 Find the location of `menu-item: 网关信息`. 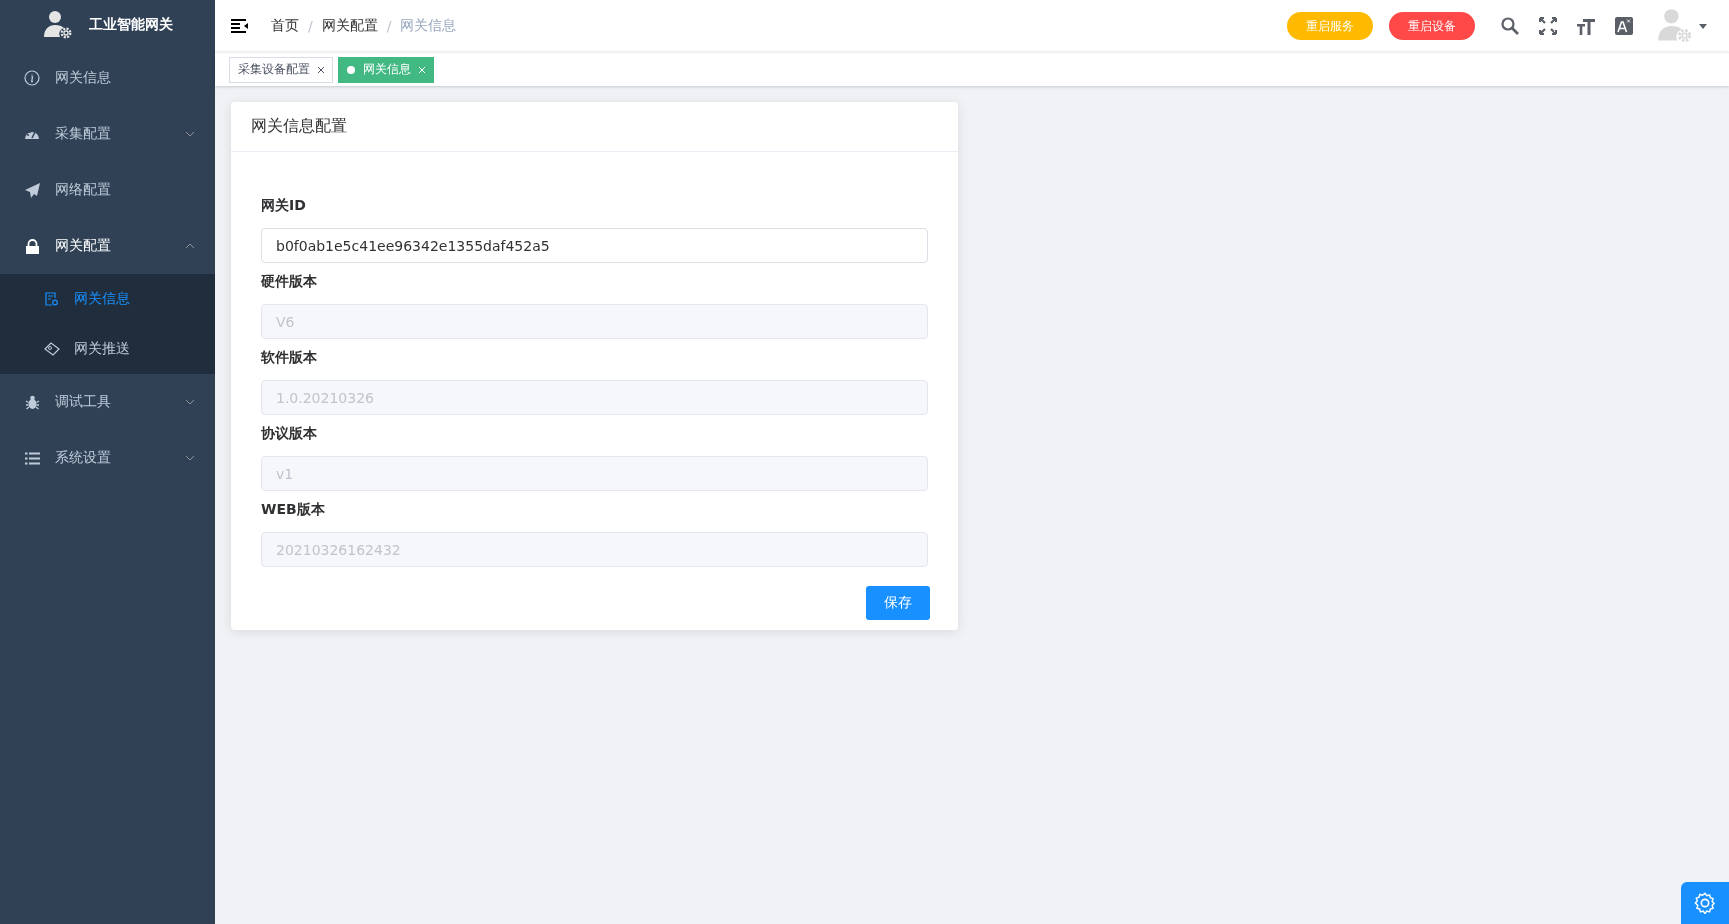

menu-item: 网关信息 is located at coordinates (107, 78).